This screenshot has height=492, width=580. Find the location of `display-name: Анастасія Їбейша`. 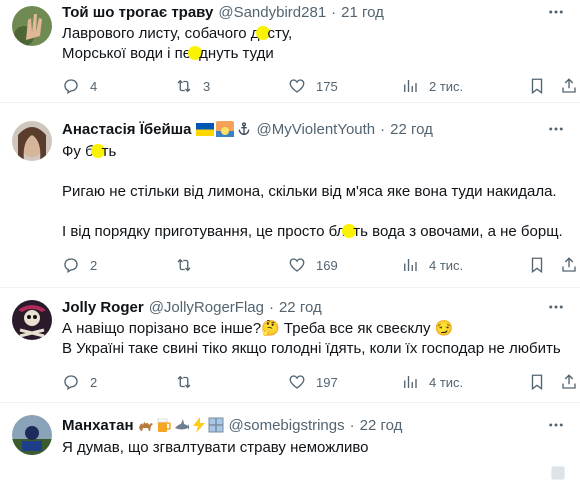

display-name: Анастасія Їбейша is located at coordinates (127, 129).